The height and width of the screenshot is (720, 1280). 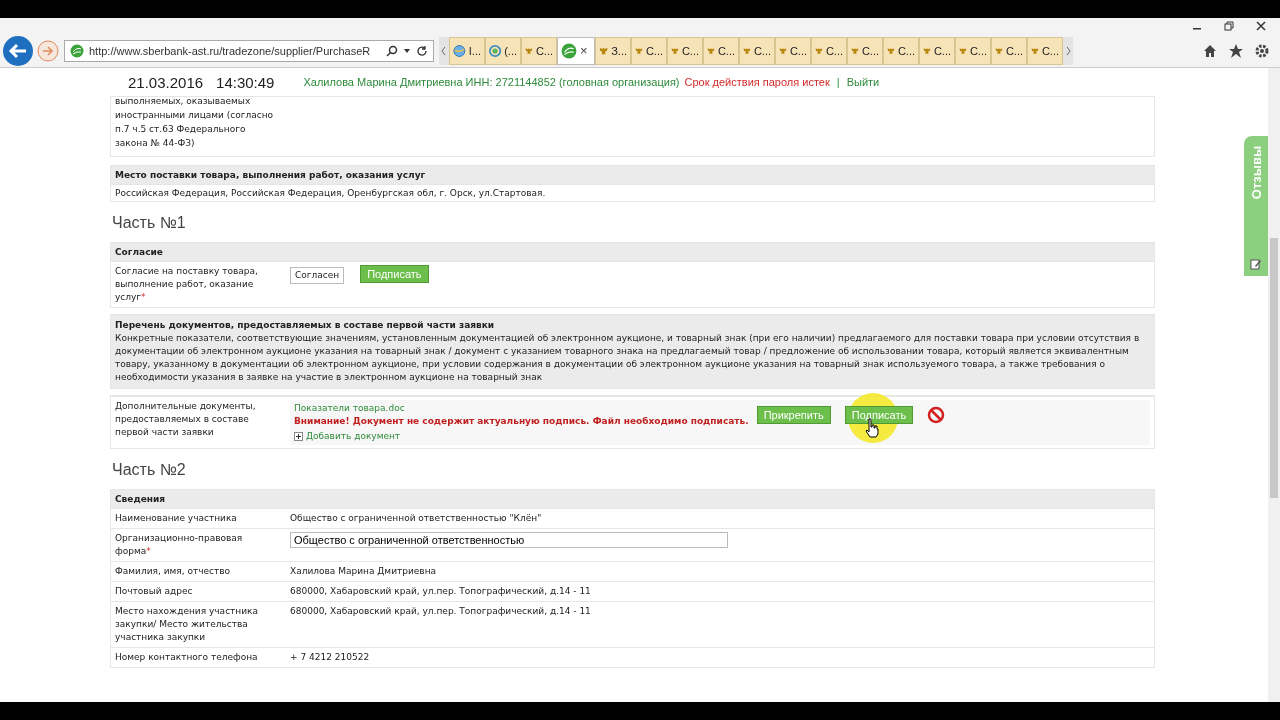 What do you see at coordinates (187, 657) in the screenshot?
I see `field-label: Номер контактного телефона` at bounding box center [187, 657].